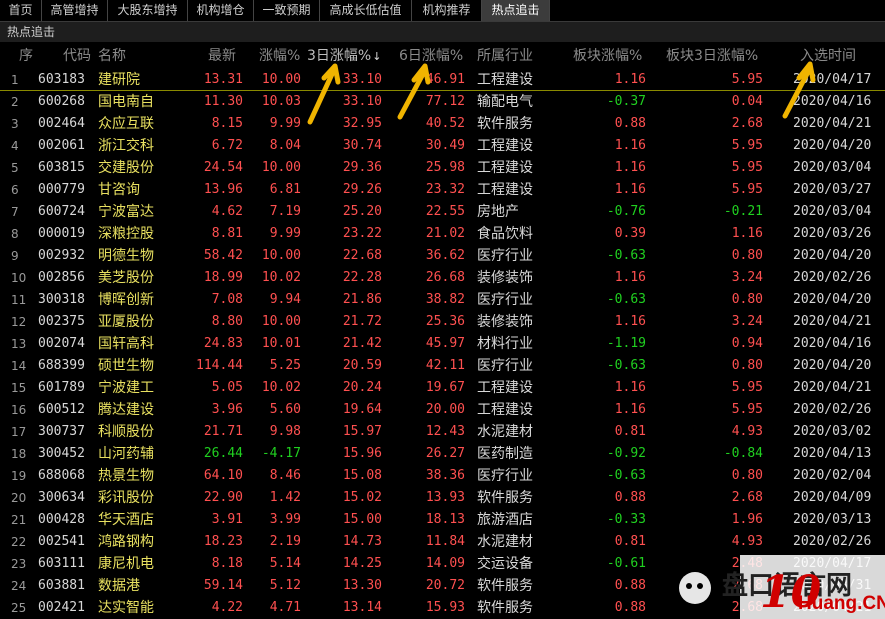 This screenshot has width=885, height=619. What do you see at coordinates (281, 343) in the screenshot?
I see `cell-chg: 10.01` at bounding box center [281, 343].